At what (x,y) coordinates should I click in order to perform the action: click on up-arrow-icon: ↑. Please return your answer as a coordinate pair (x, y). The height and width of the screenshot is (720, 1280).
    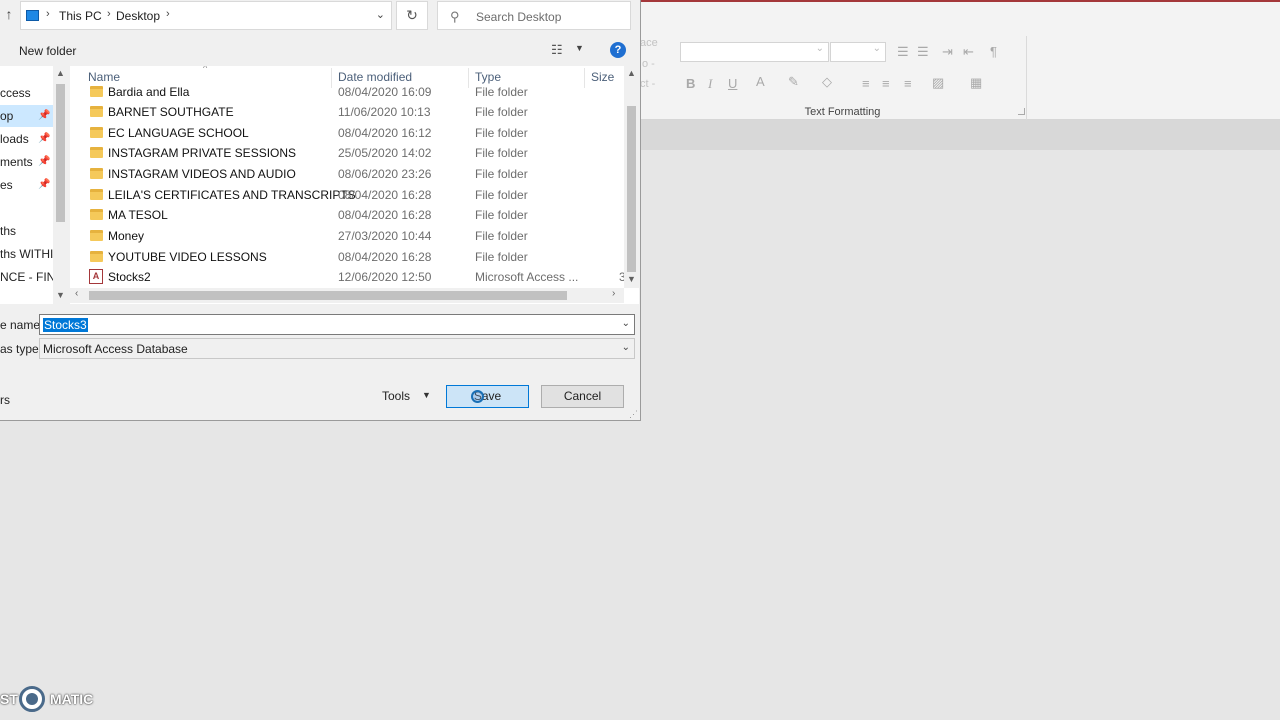
    Looking at the image, I should click on (9, 16).